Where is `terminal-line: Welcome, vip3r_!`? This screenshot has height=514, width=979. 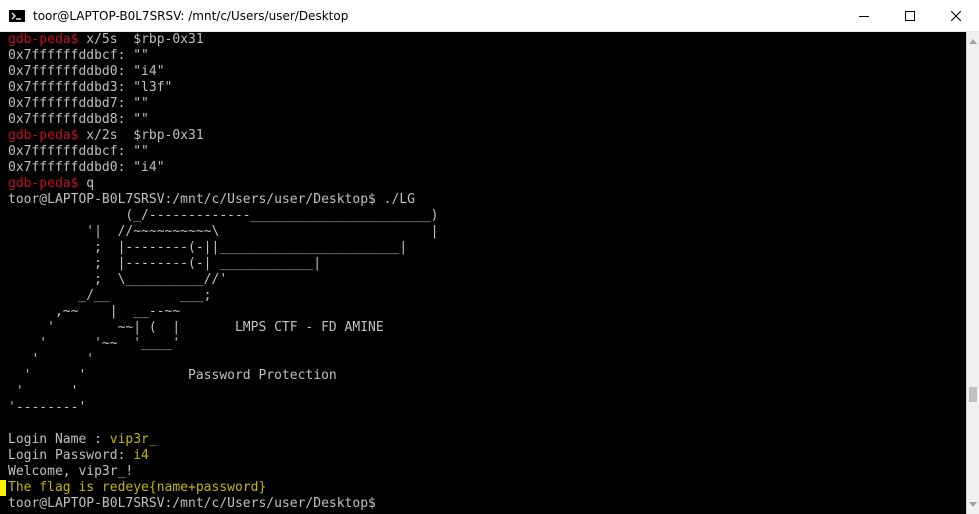
terminal-line: Welcome, vip3r_! is located at coordinates (223, 472).